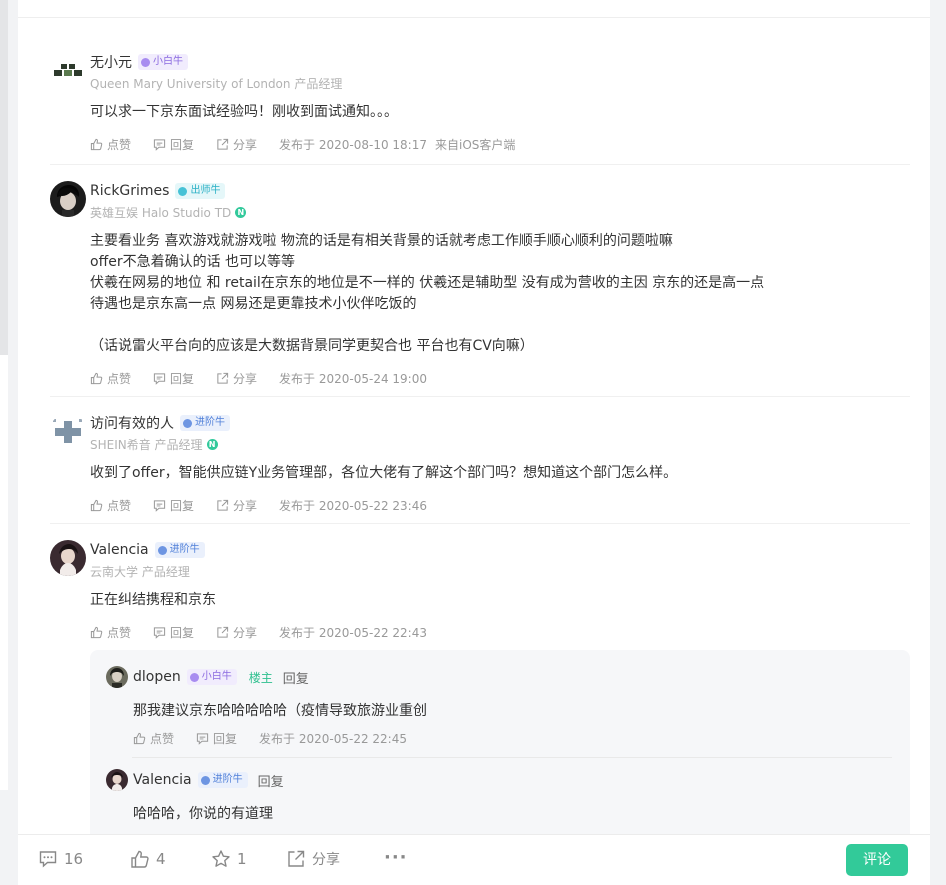  I want to click on star-icon, so click(221, 858).